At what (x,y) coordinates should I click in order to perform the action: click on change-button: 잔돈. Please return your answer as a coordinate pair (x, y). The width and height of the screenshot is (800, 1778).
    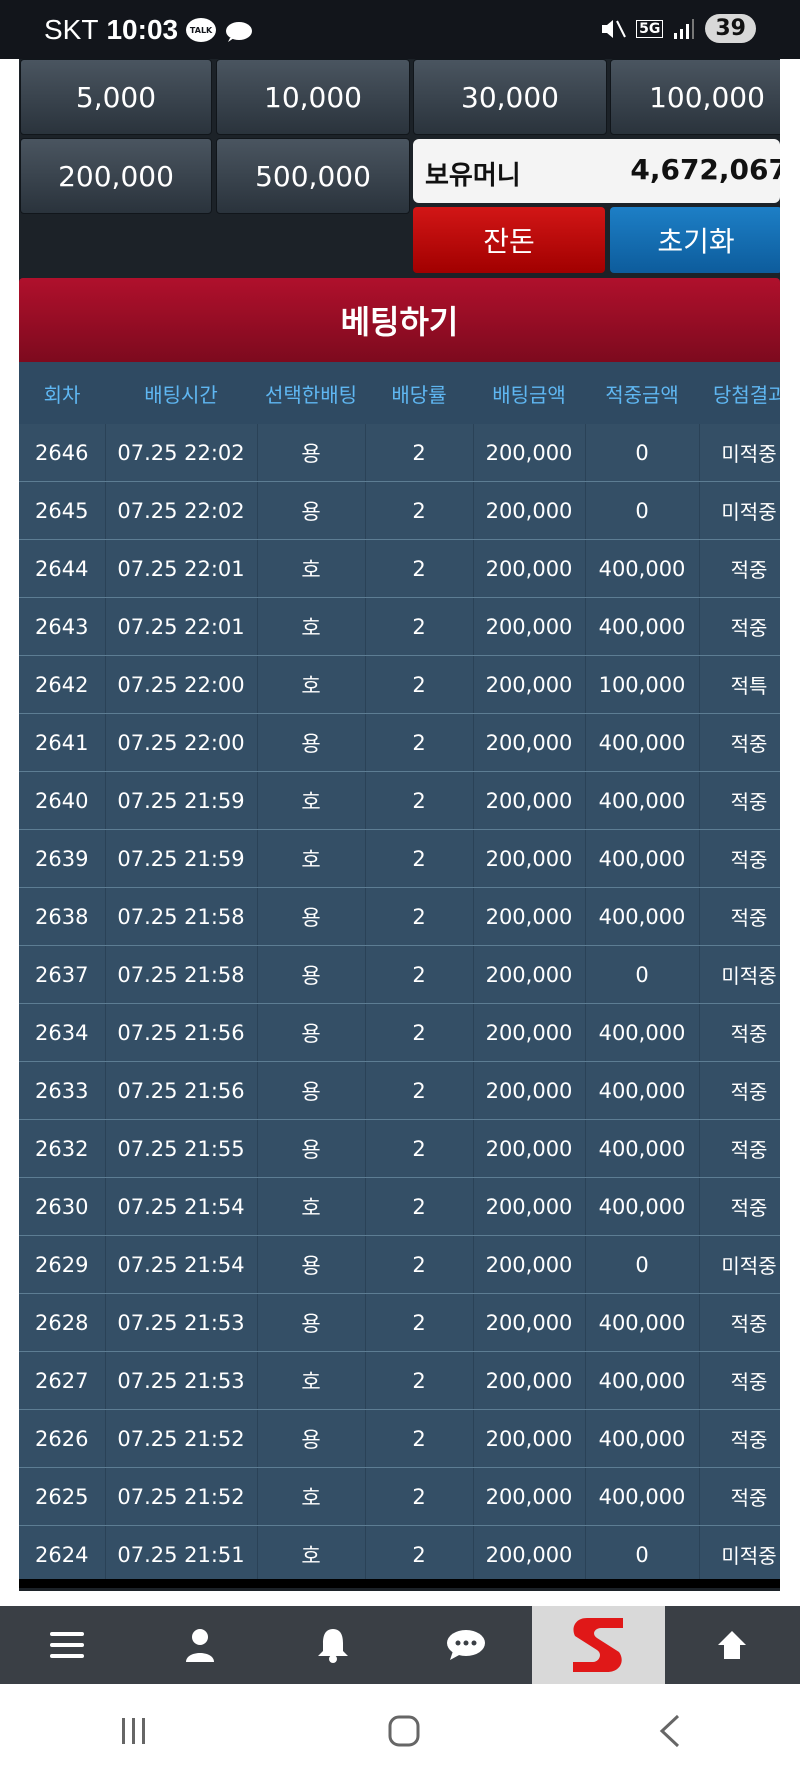
    Looking at the image, I should click on (509, 240).